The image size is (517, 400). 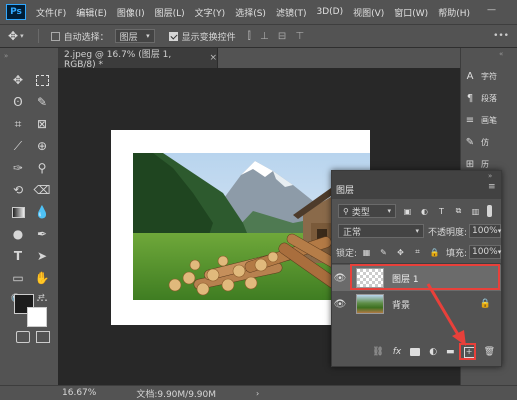 What do you see at coordinates (41, 296) in the screenshot?
I see `swap-colors-icon: ⇄` at bounding box center [41, 296].